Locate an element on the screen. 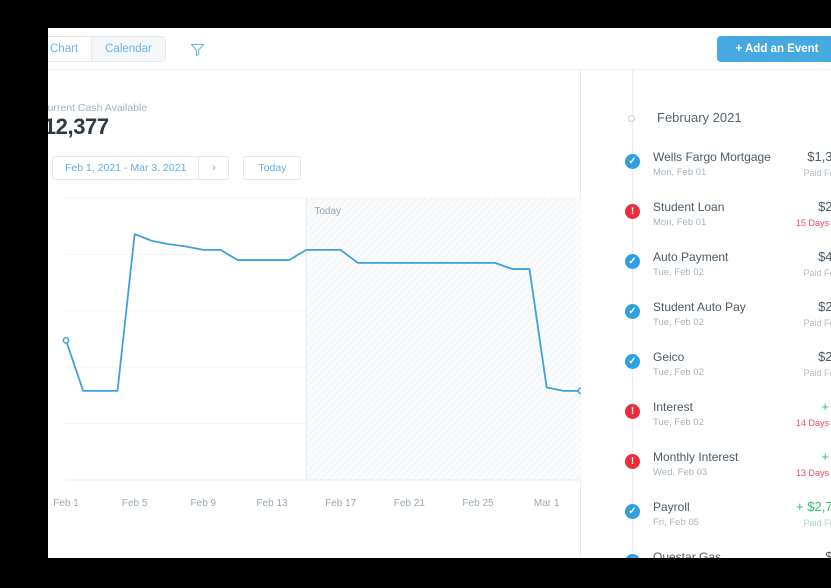 The width and height of the screenshot is (831, 588). tab-chart: Chart is located at coordinates (70, 49).